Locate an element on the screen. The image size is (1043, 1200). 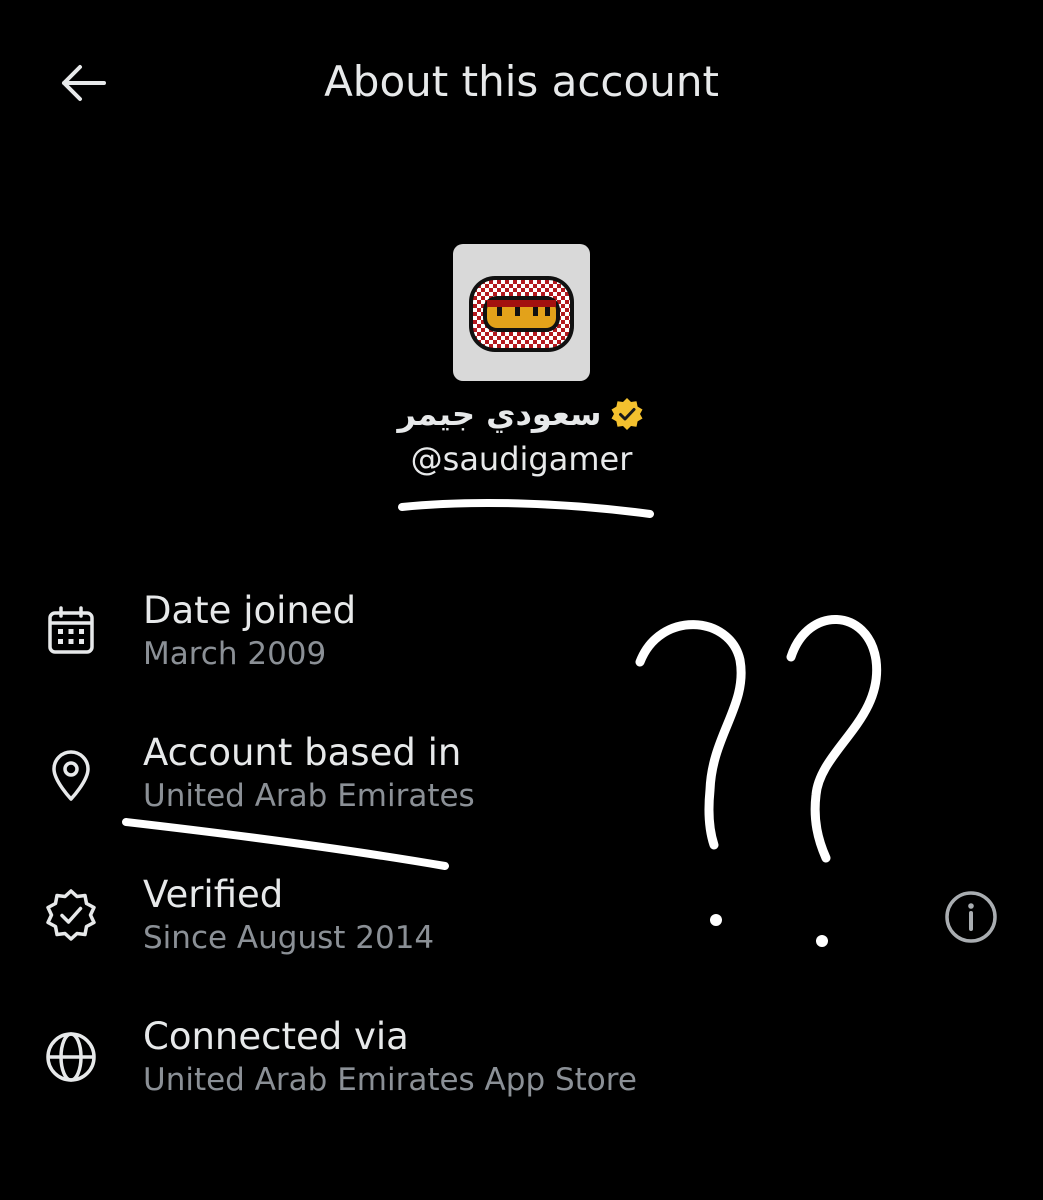
location-pin-icon is located at coordinates (71, 775).